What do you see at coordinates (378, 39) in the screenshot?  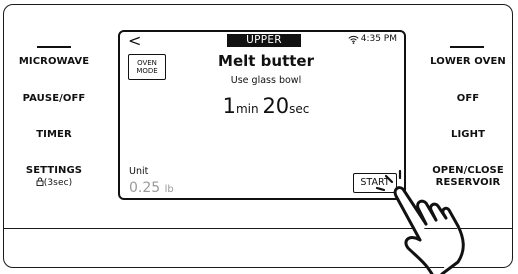 I see `clock: 4:35 PM` at bounding box center [378, 39].